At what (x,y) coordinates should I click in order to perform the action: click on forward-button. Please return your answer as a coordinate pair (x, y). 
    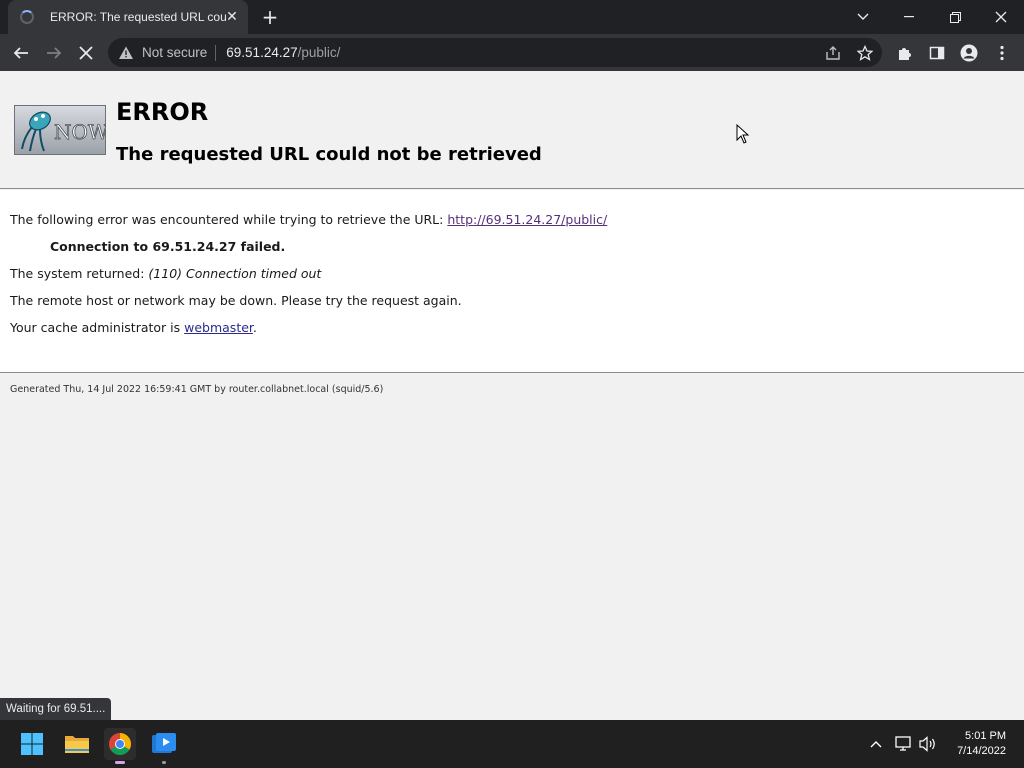
    Looking at the image, I should click on (54, 53).